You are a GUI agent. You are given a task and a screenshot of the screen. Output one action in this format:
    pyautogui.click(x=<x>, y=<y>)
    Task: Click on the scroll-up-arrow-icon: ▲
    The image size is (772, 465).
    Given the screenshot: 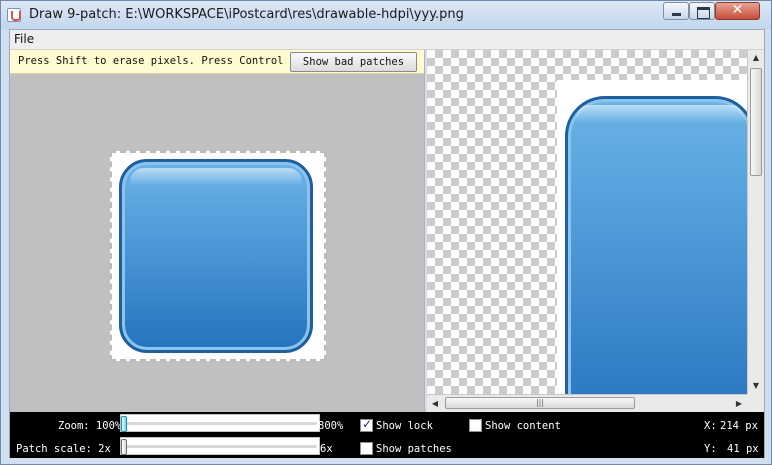 What is the action you would take?
    pyautogui.click(x=756, y=58)
    